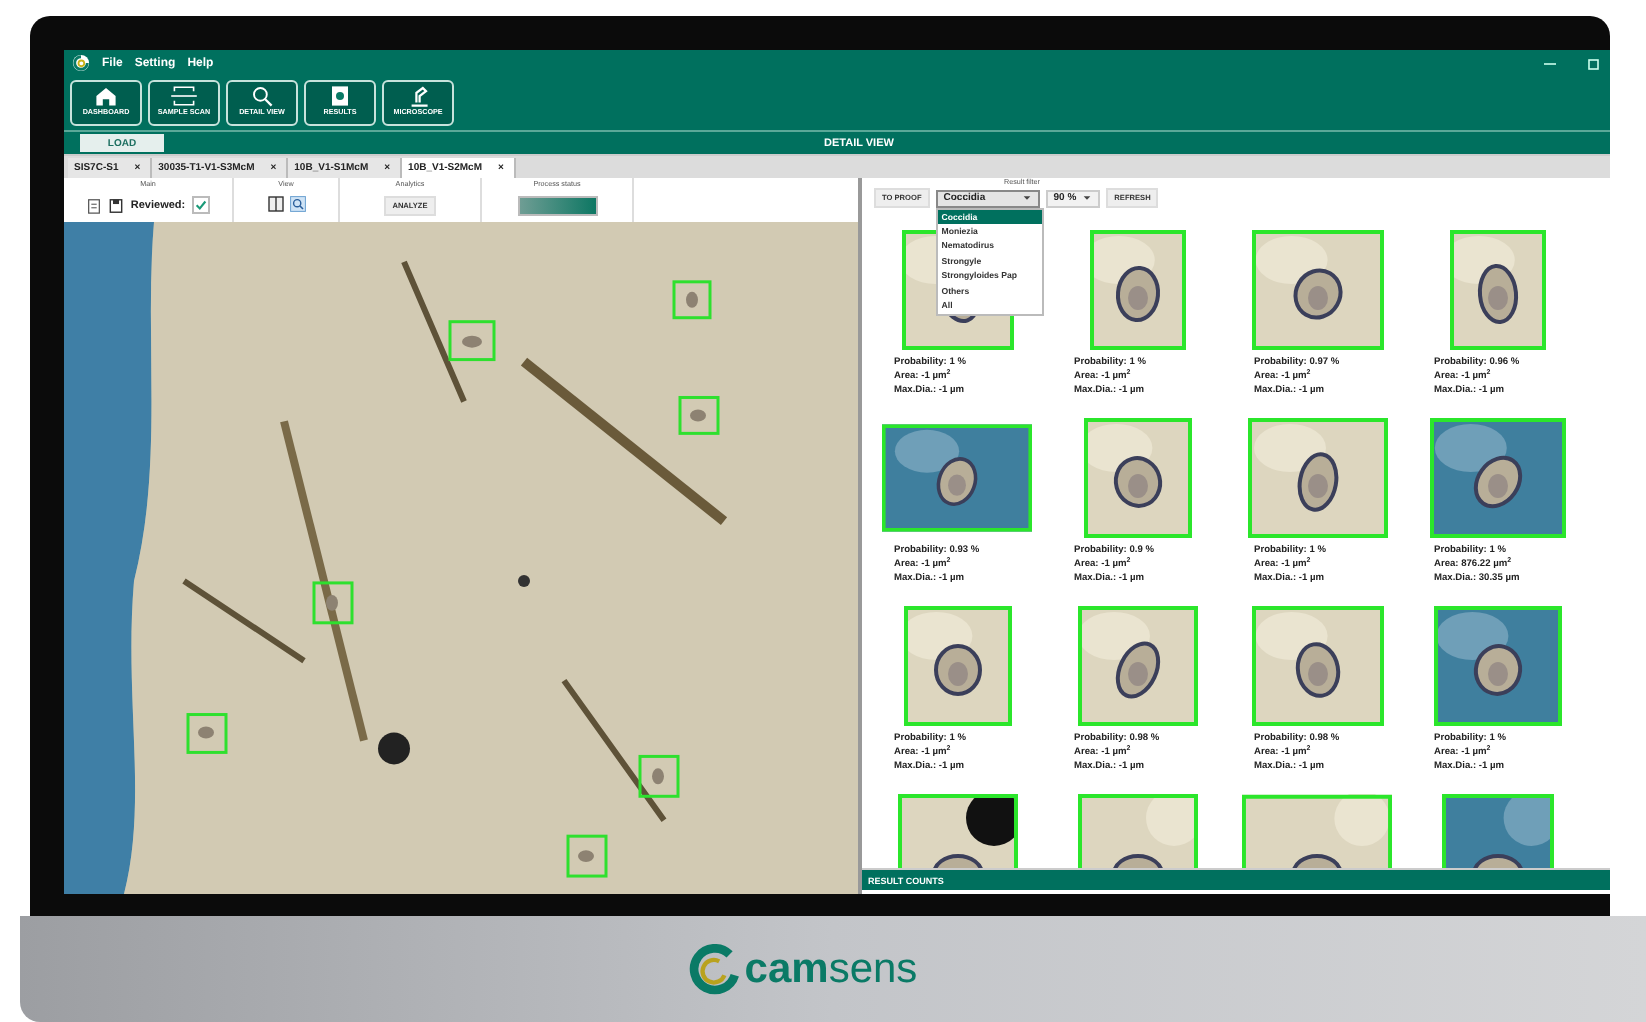 The height and width of the screenshot is (1022, 1646). I want to click on clipboard-icon, so click(94, 205).